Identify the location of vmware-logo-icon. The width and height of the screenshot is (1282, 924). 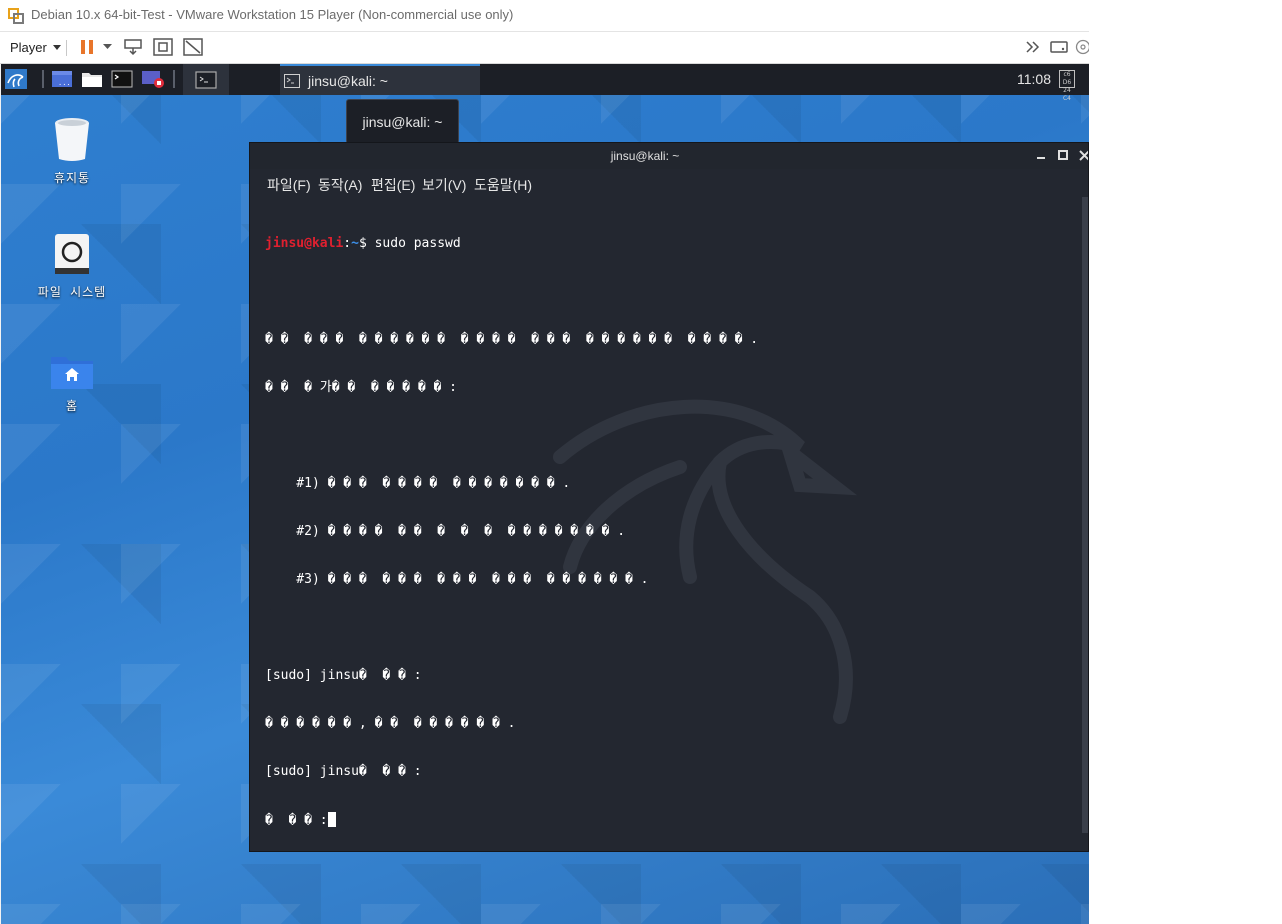
(16, 16).